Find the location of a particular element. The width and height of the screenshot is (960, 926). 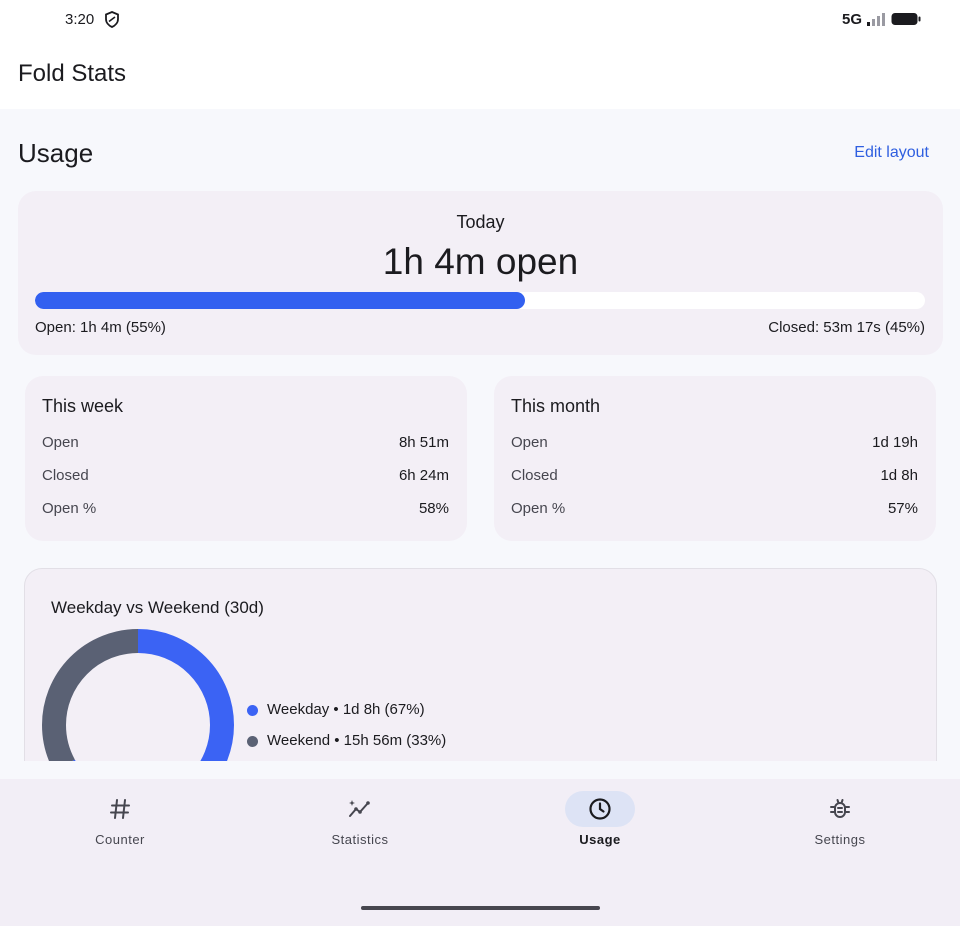

stat-value: 1d 8h is located at coordinates (899, 475).